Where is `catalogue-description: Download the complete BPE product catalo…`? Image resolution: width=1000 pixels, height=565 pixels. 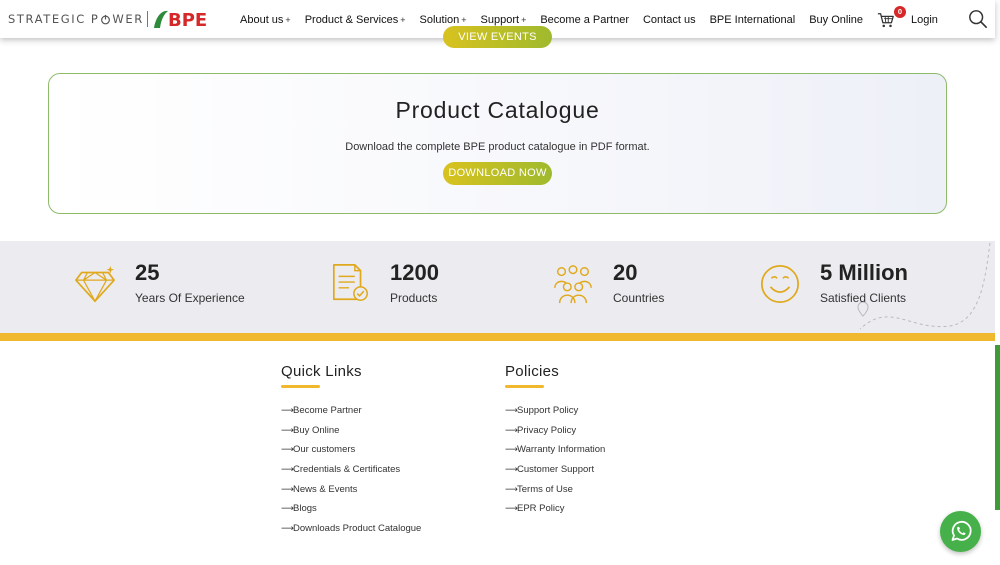 catalogue-description: Download the complete BPE product catalo… is located at coordinates (497, 147).